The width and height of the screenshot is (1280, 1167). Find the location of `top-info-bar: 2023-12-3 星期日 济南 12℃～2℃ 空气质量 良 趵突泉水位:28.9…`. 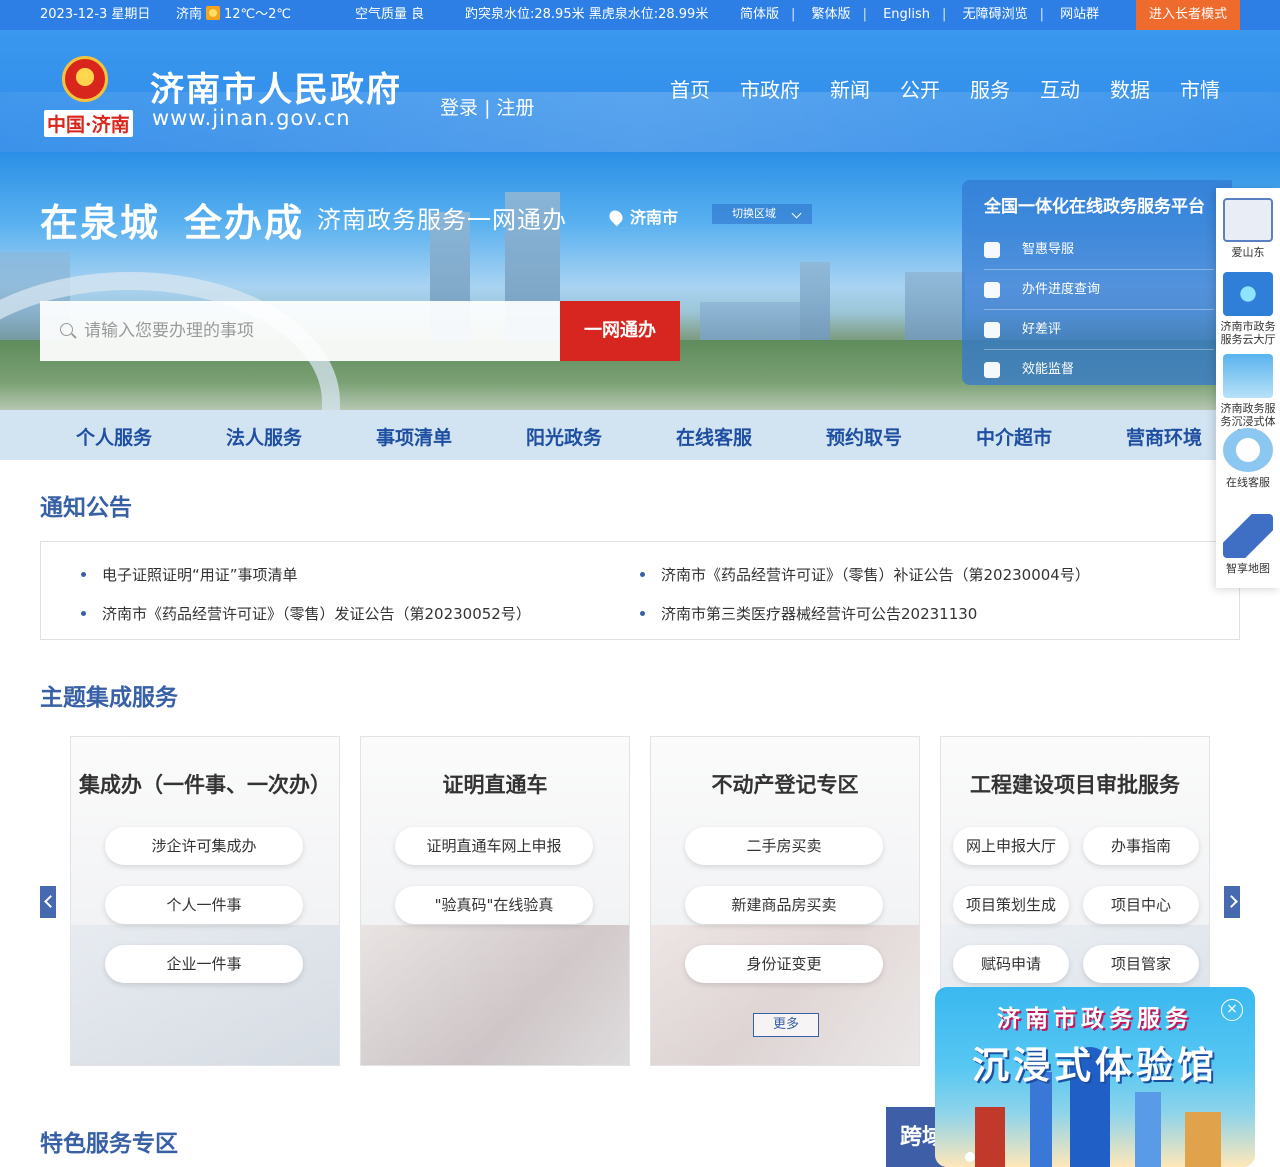

top-info-bar: 2023-12-3 星期日 济南 12℃～2℃ 空气质量 良 趵突泉水位:28.9… is located at coordinates (640, 15).